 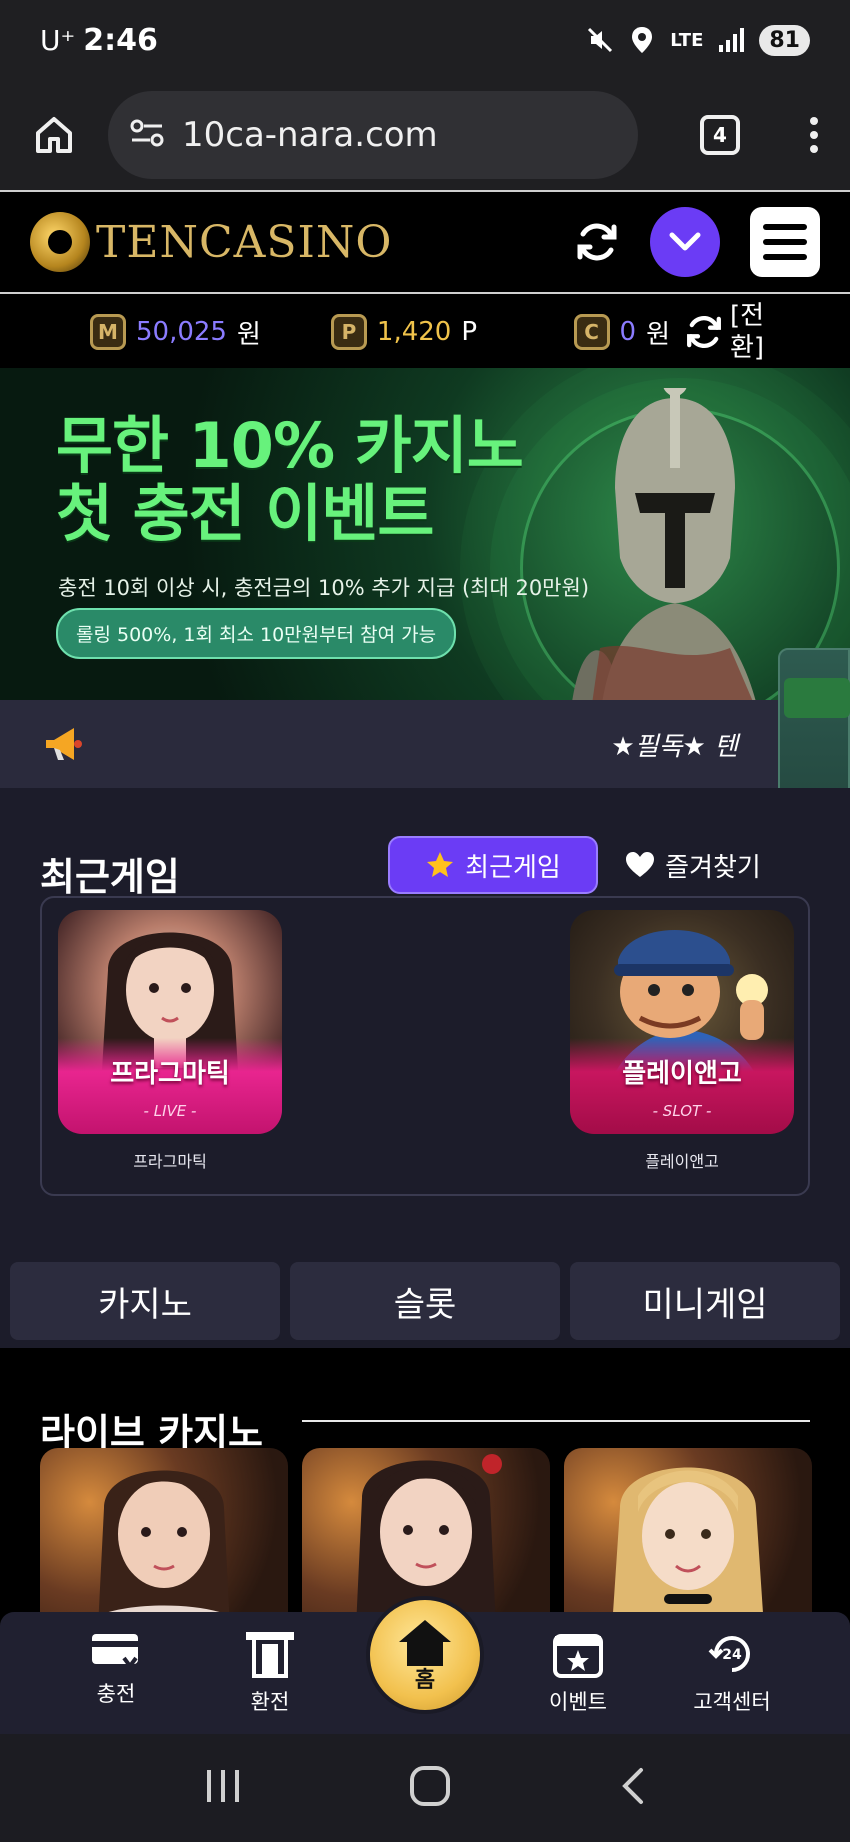 I want to click on notice-marquee-text: ★필독★ 텐, so click(x=674, y=746).